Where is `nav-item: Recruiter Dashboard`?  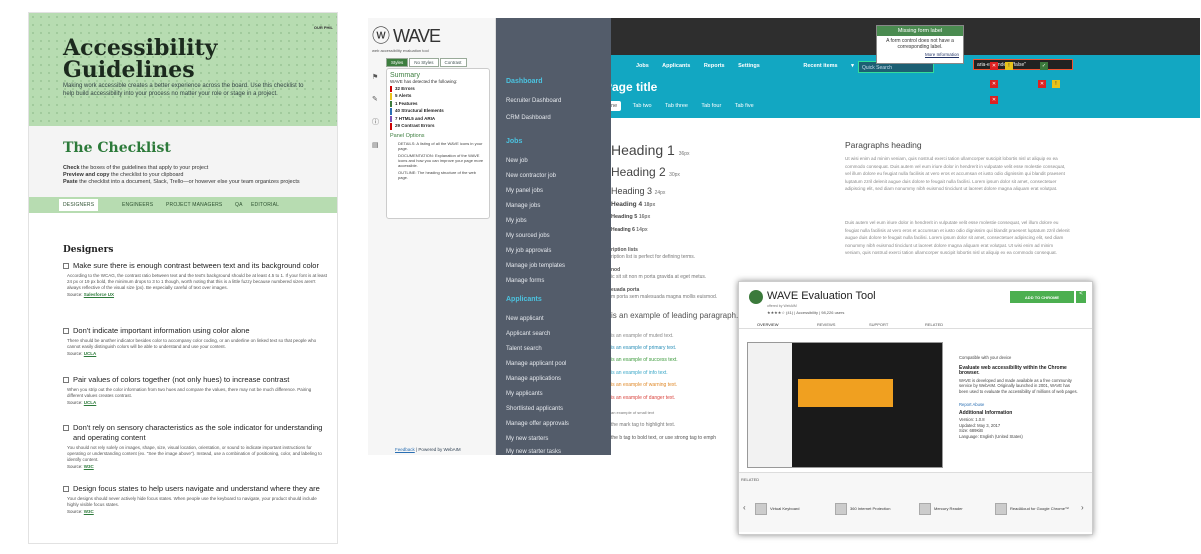 nav-item: Recruiter Dashboard is located at coordinates (533, 101).